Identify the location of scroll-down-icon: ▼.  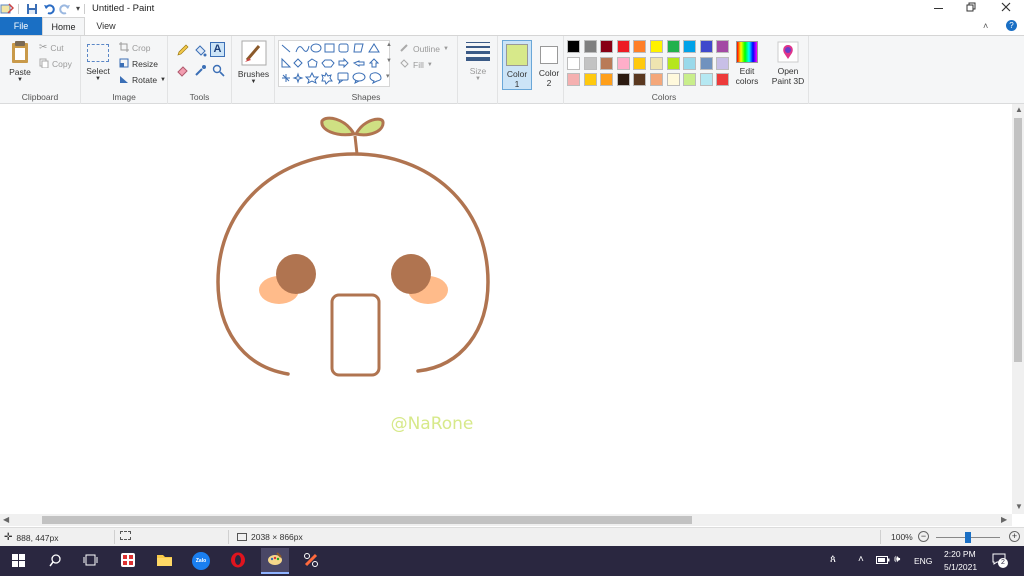
(1019, 506).